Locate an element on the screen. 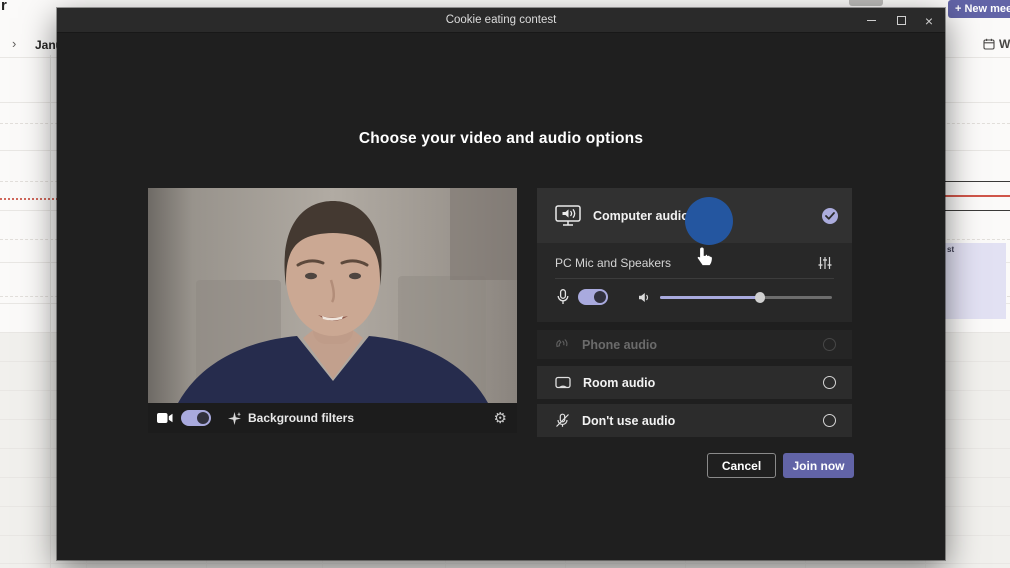 This screenshot has height=568, width=1010. background-filters-icon is located at coordinates (234, 418).